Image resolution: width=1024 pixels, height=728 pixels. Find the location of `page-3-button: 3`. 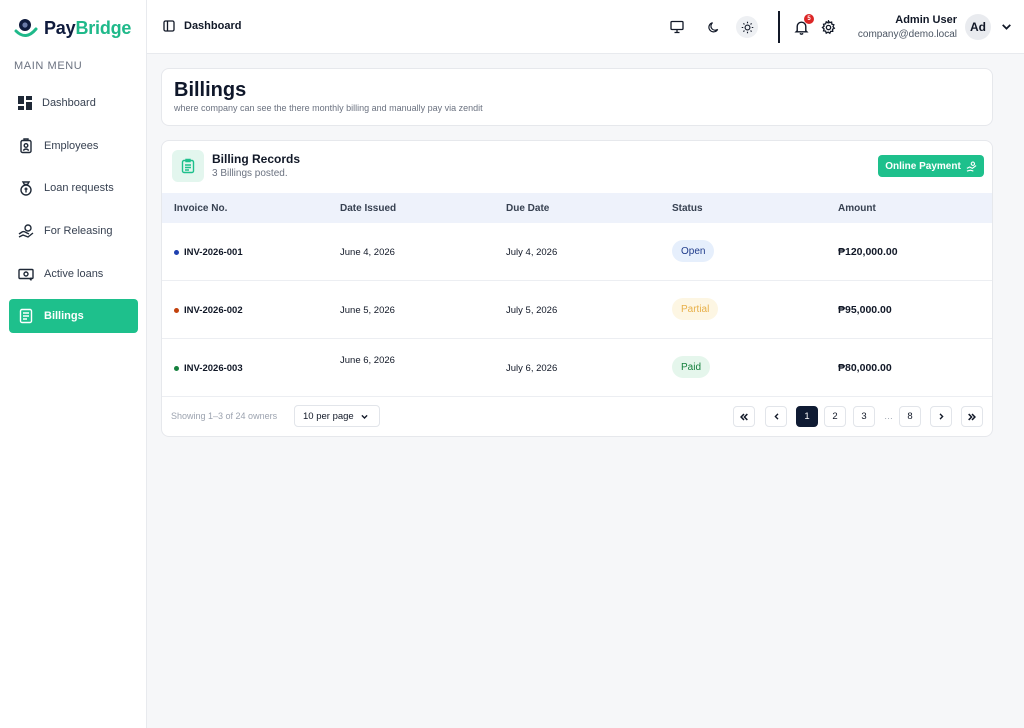

page-3-button: 3 is located at coordinates (864, 416).